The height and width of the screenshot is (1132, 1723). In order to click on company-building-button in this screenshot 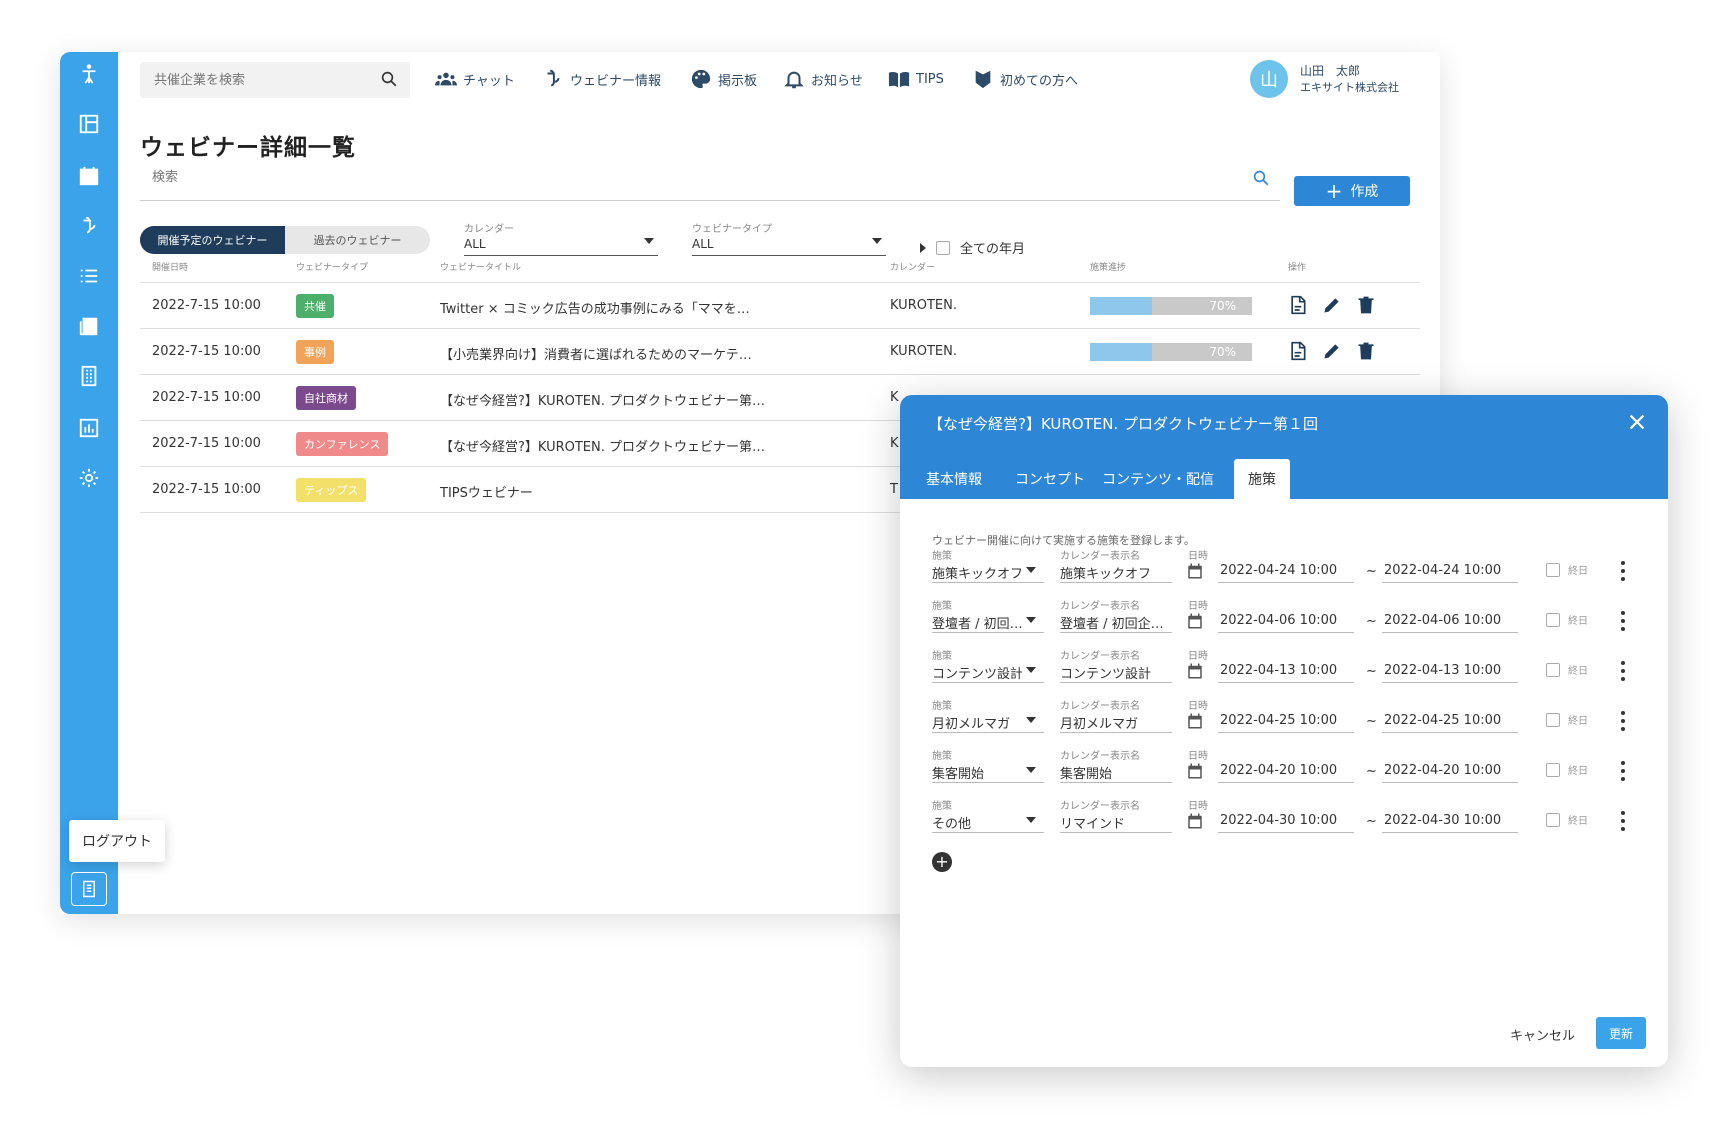, I will do `click(89, 889)`.